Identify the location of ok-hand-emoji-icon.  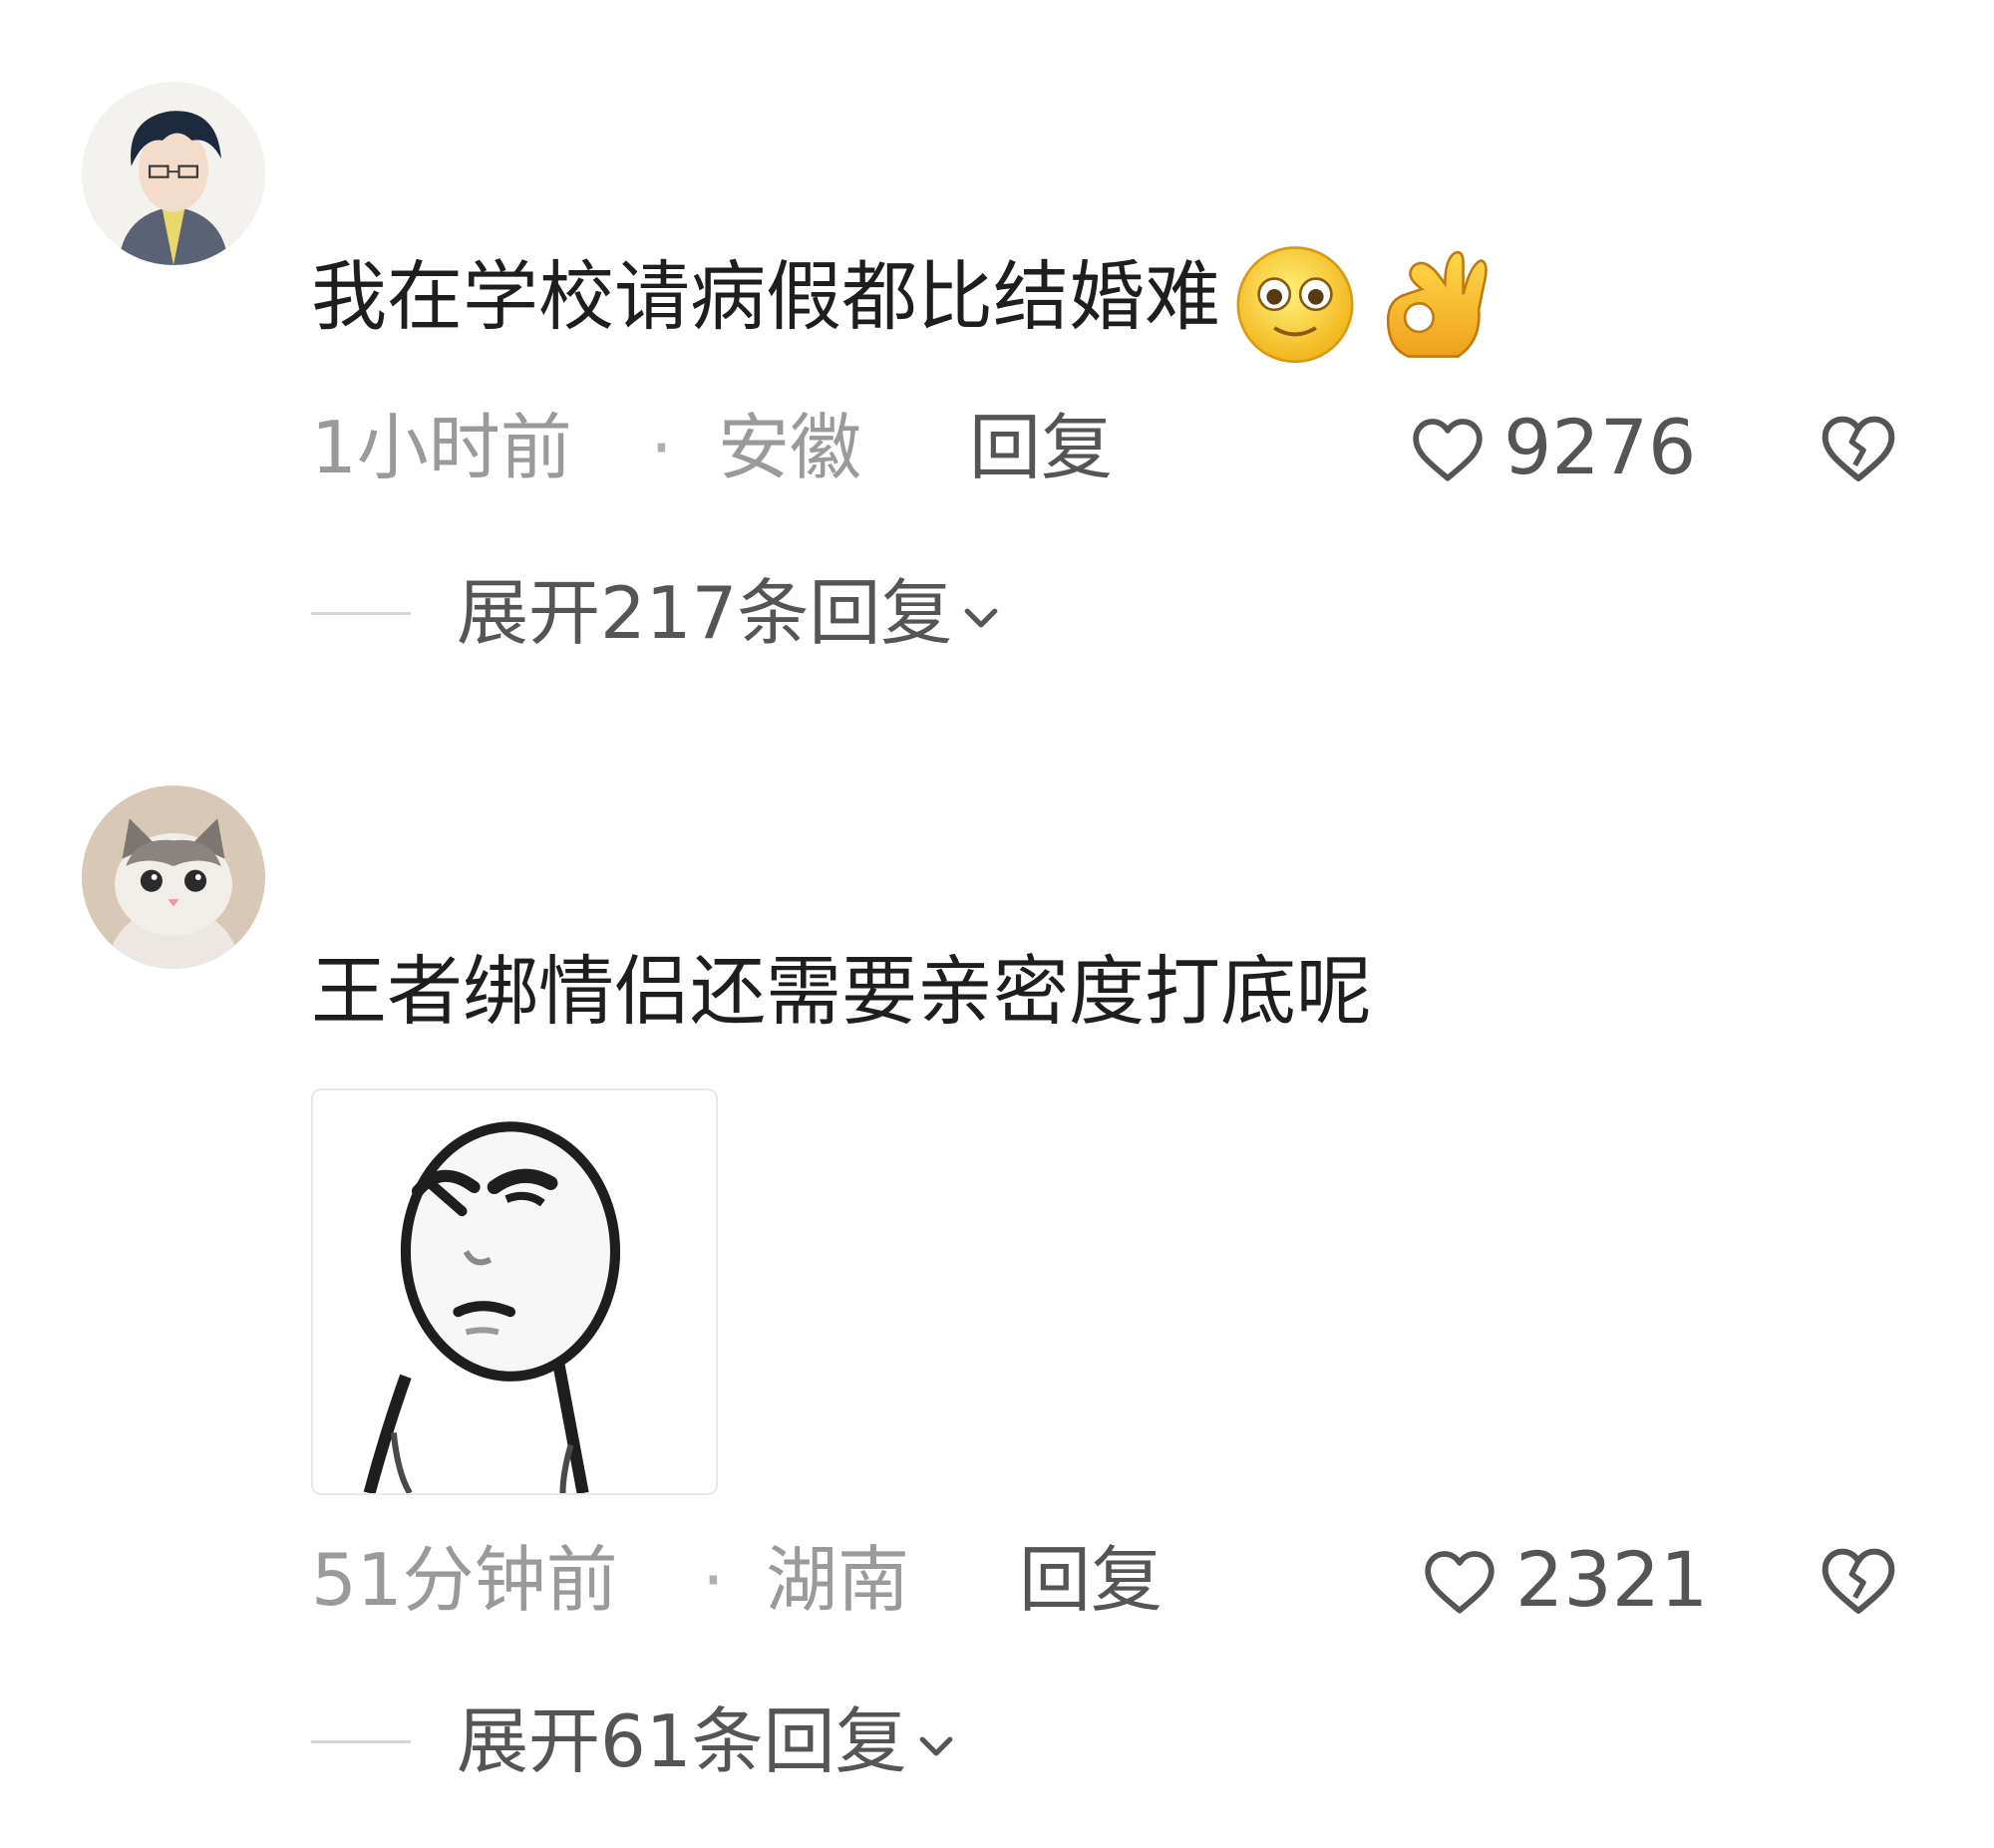
(1434, 302).